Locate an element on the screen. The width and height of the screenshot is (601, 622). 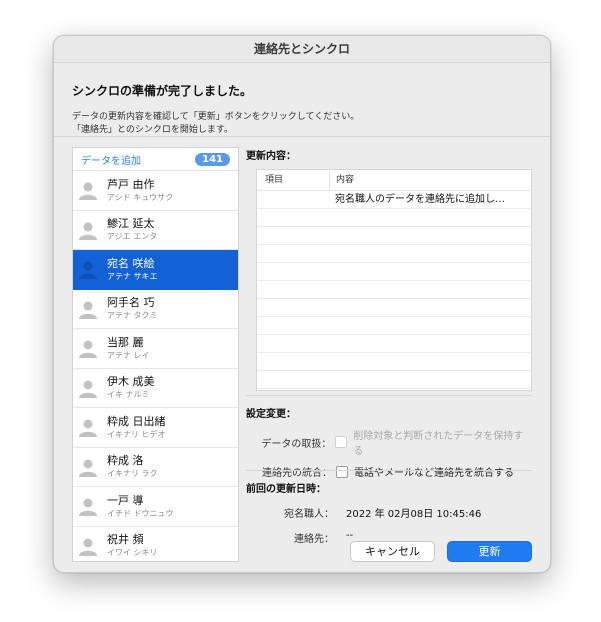
atena-timestamp: 2022 年 02月08日 10:45:46 is located at coordinates (414, 514).